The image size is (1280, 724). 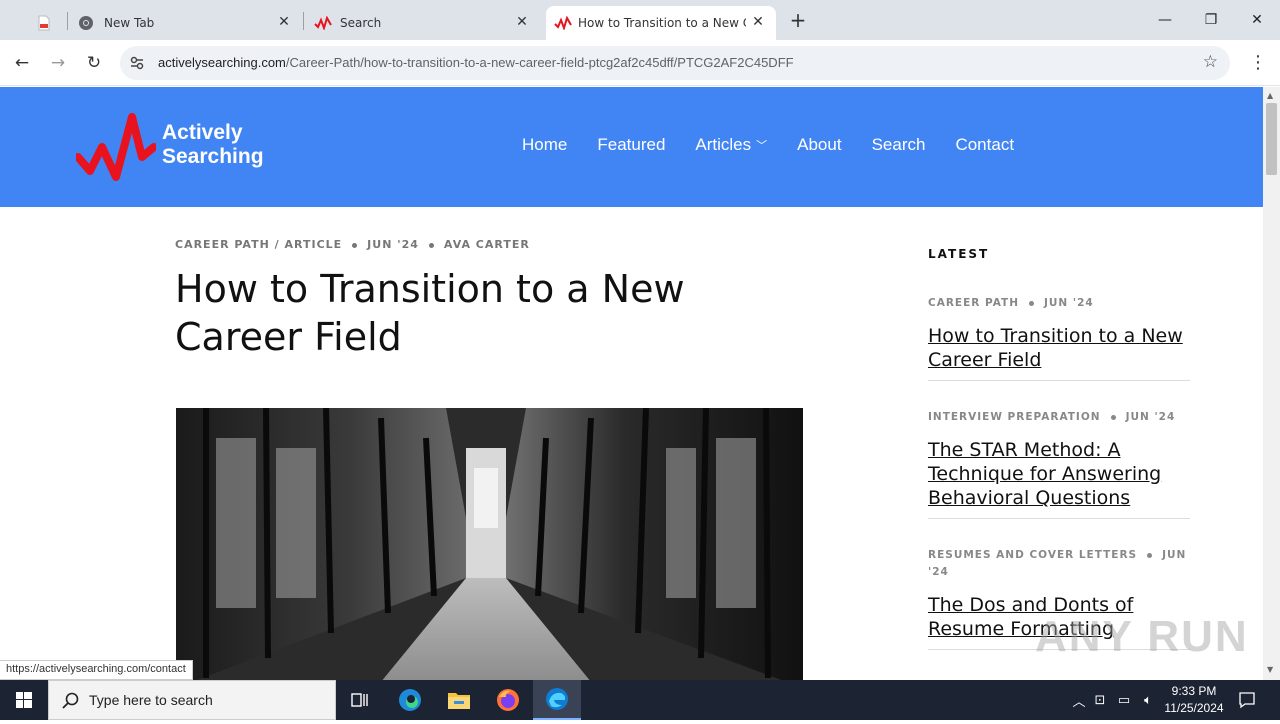 What do you see at coordinates (762, 146) in the screenshot?
I see `chevron-down-icon: ﹀` at bounding box center [762, 146].